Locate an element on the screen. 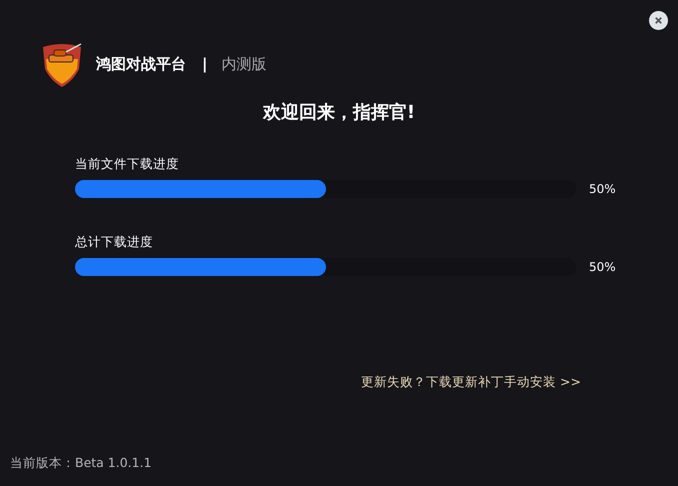 This screenshot has height=486, width=678. progress-label: 总计下载进度 is located at coordinates (114, 242).